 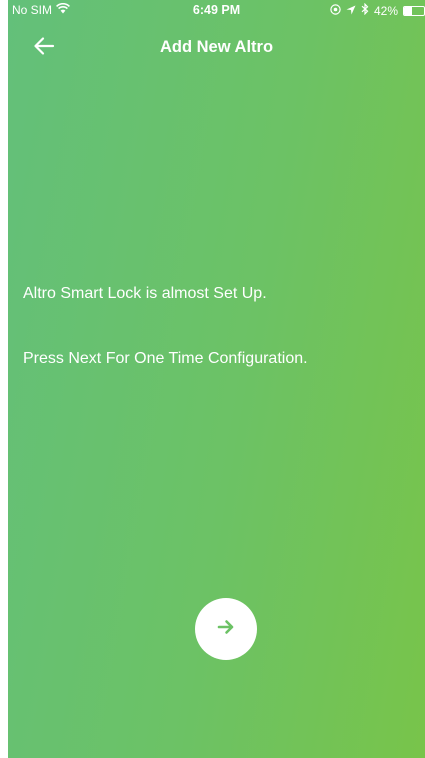 What do you see at coordinates (145, 293) in the screenshot?
I see `setup-status-text: Altro Smart Lock is almost Set Up.` at bounding box center [145, 293].